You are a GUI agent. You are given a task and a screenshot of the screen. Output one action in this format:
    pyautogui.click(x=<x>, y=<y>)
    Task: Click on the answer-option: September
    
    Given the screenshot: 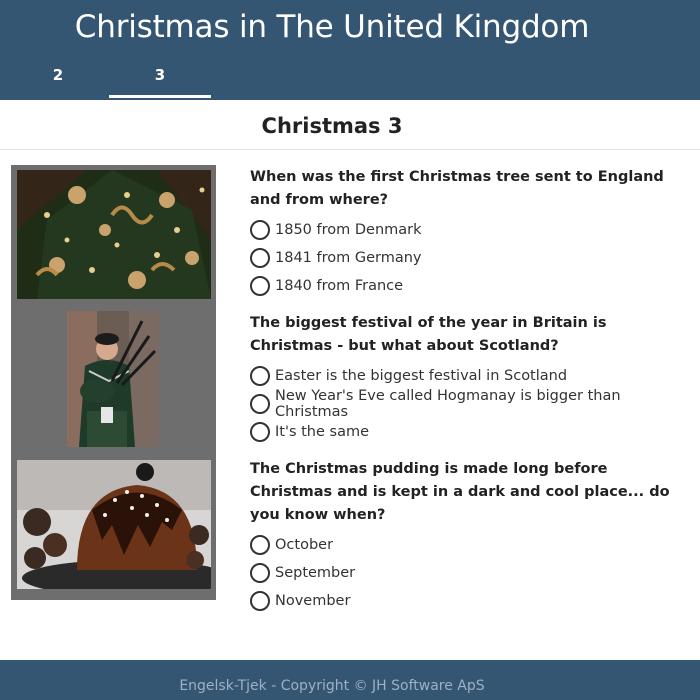 What is the action you would take?
    pyautogui.click(x=470, y=573)
    